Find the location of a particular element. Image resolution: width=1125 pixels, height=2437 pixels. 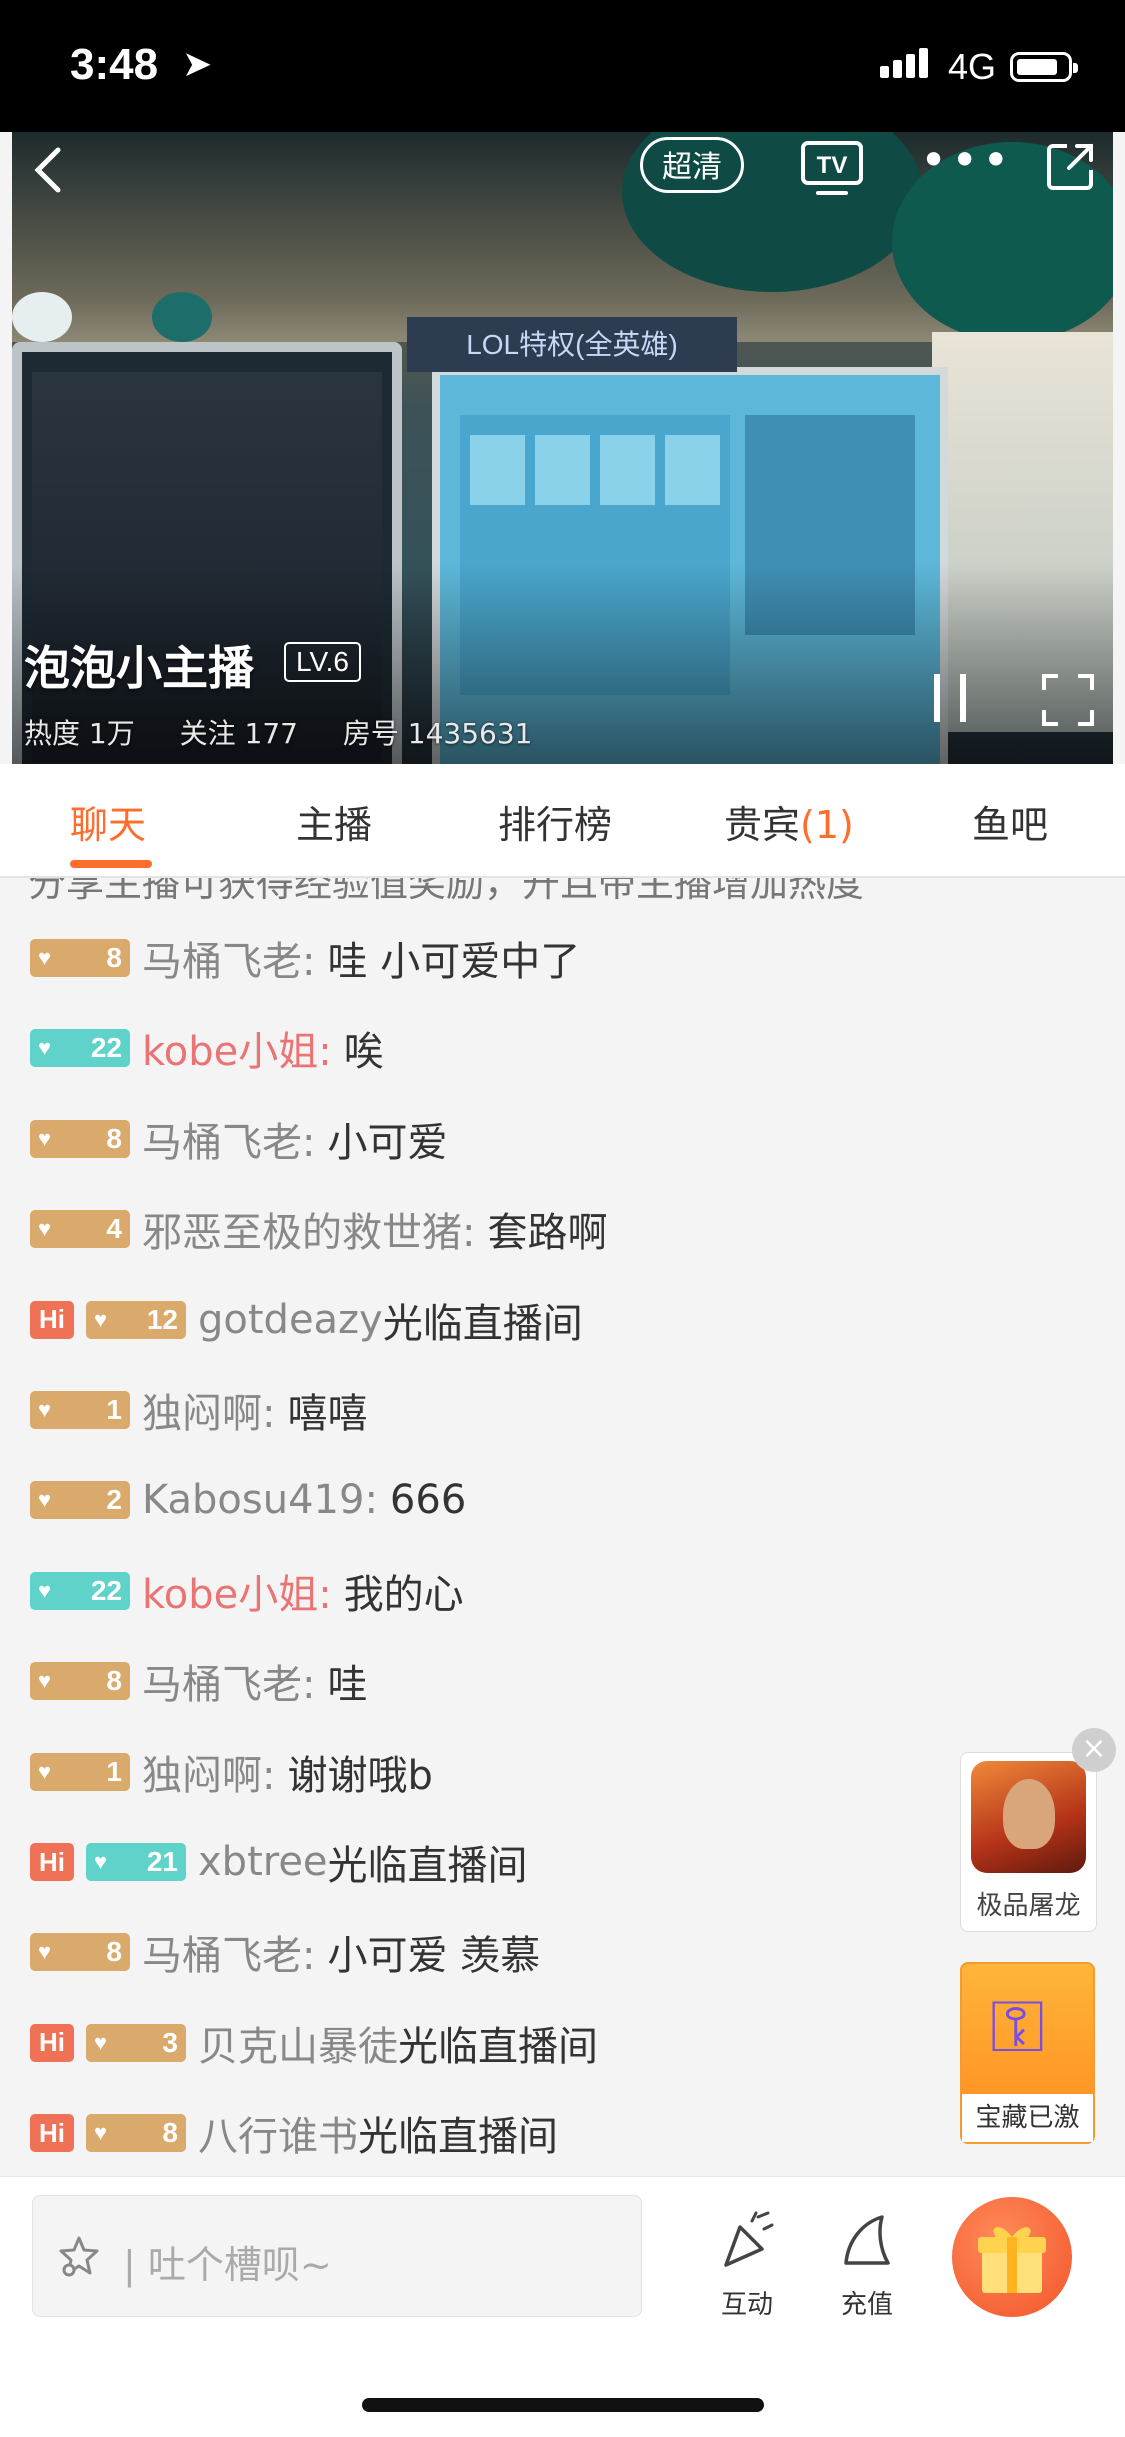

chat-message: ♥ 2 Kabosu419: 666 is located at coordinates (248, 1500).